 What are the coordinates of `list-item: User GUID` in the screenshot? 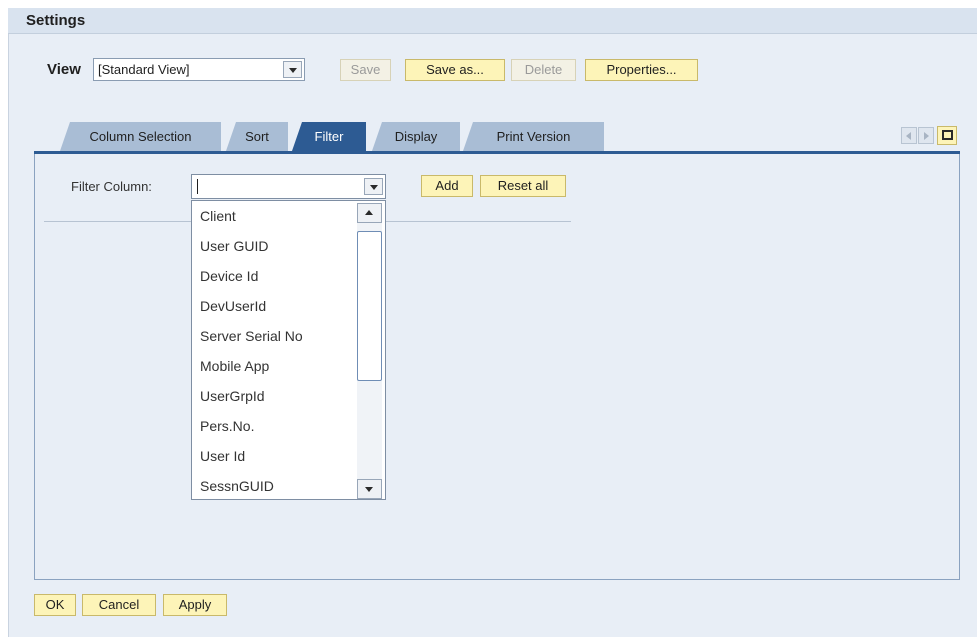 It's located at (234, 246).